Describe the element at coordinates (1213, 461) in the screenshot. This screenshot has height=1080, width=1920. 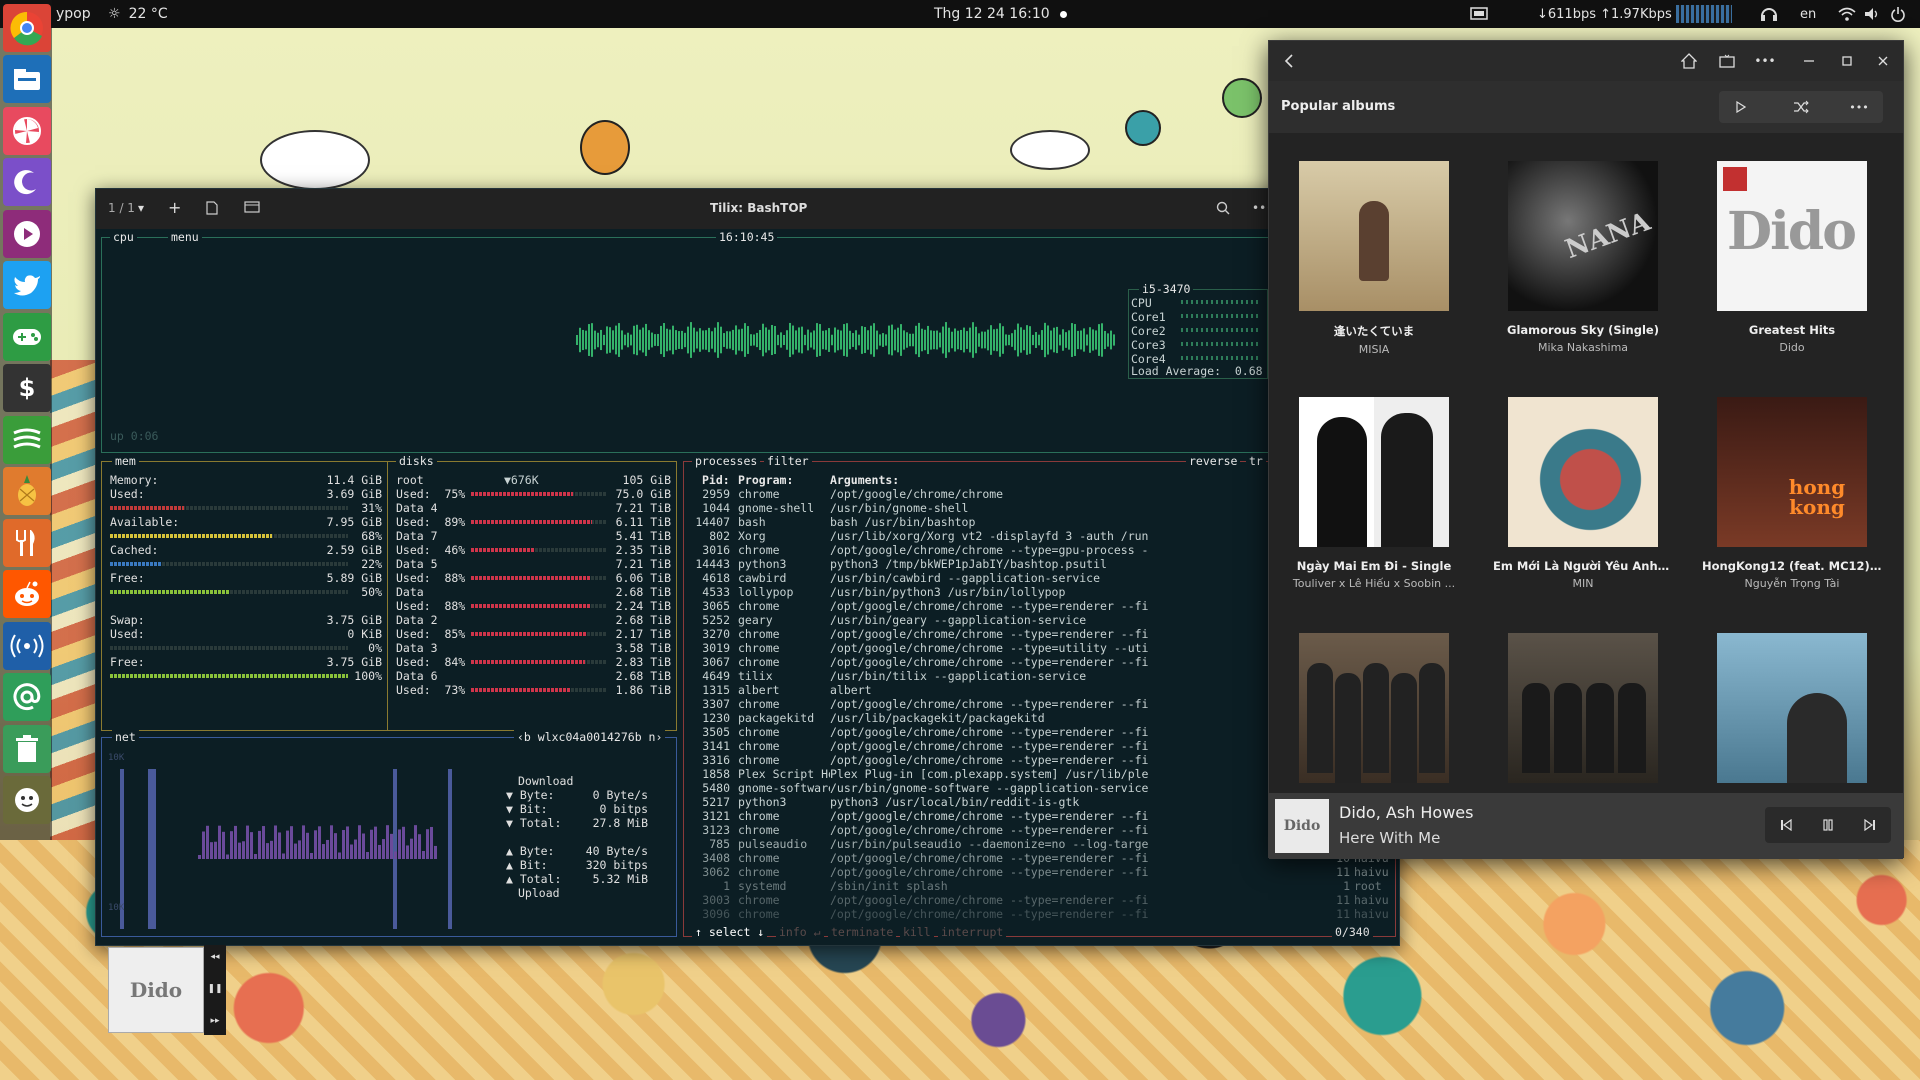
I see `reverse-button: reverse` at that location.